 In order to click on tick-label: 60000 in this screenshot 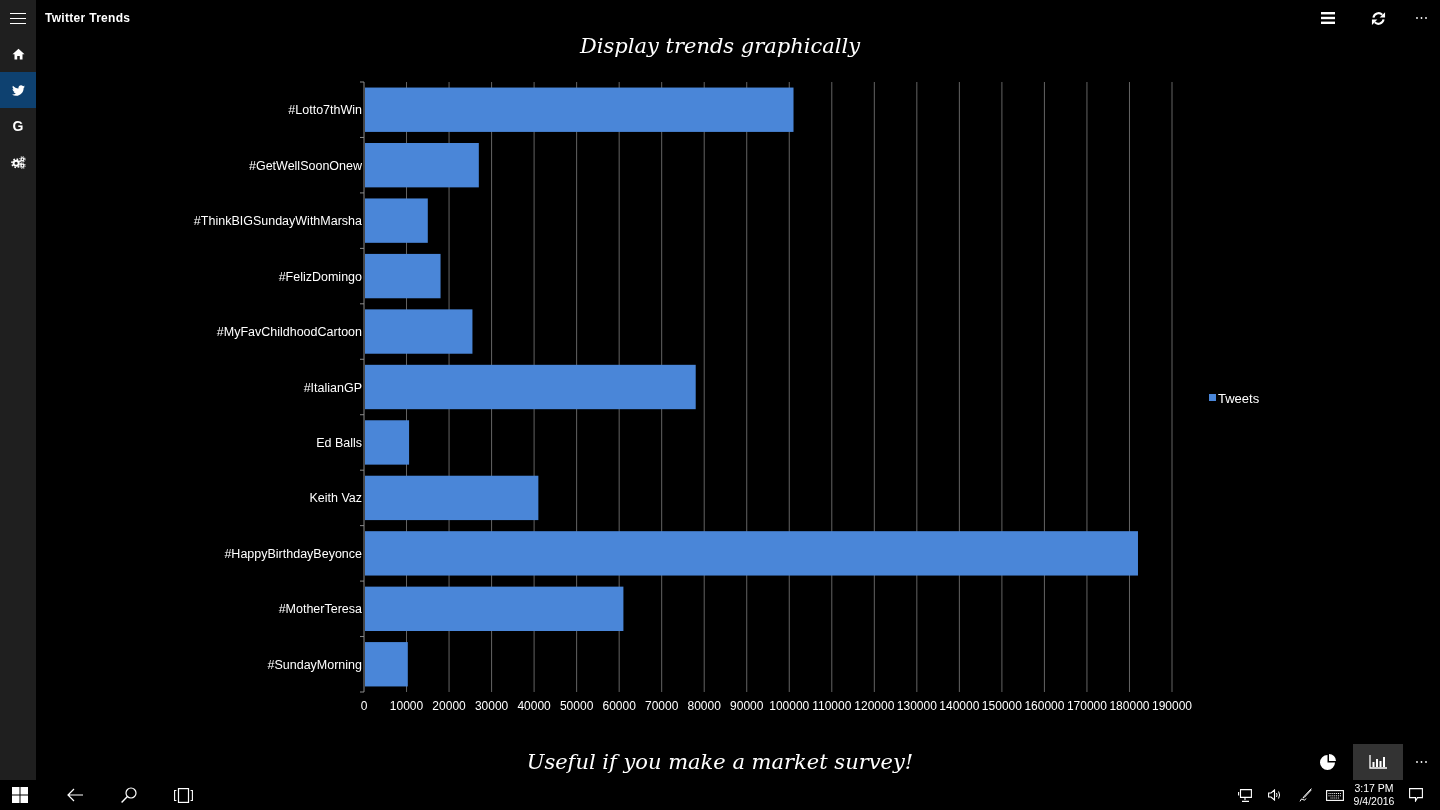, I will do `click(619, 706)`.